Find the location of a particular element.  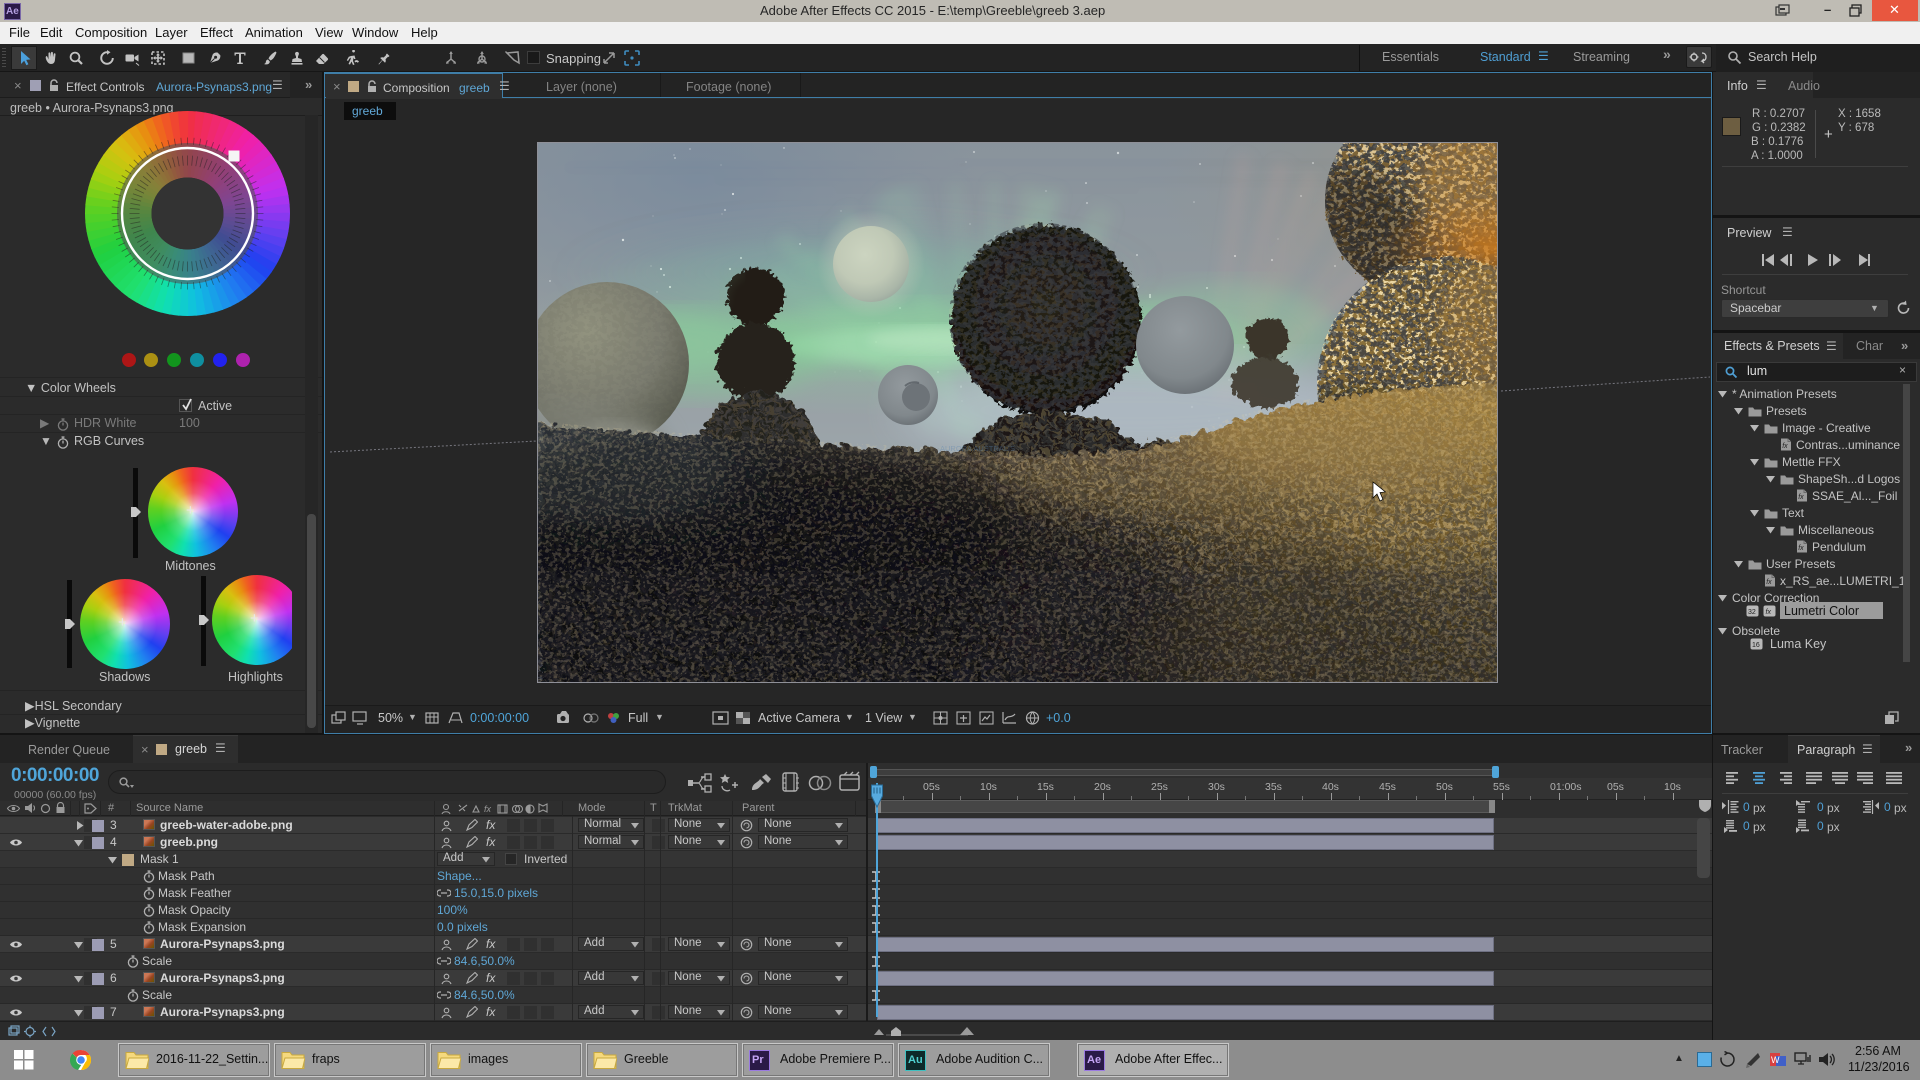

svg-text: 16 is located at coordinates (1756, 645).